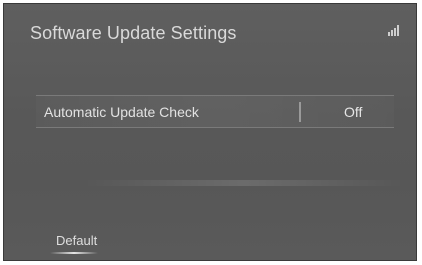 The image size is (422, 265). What do you see at coordinates (121, 112) in the screenshot?
I see `setting-label: Automatic Update Check` at bounding box center [121, 112].